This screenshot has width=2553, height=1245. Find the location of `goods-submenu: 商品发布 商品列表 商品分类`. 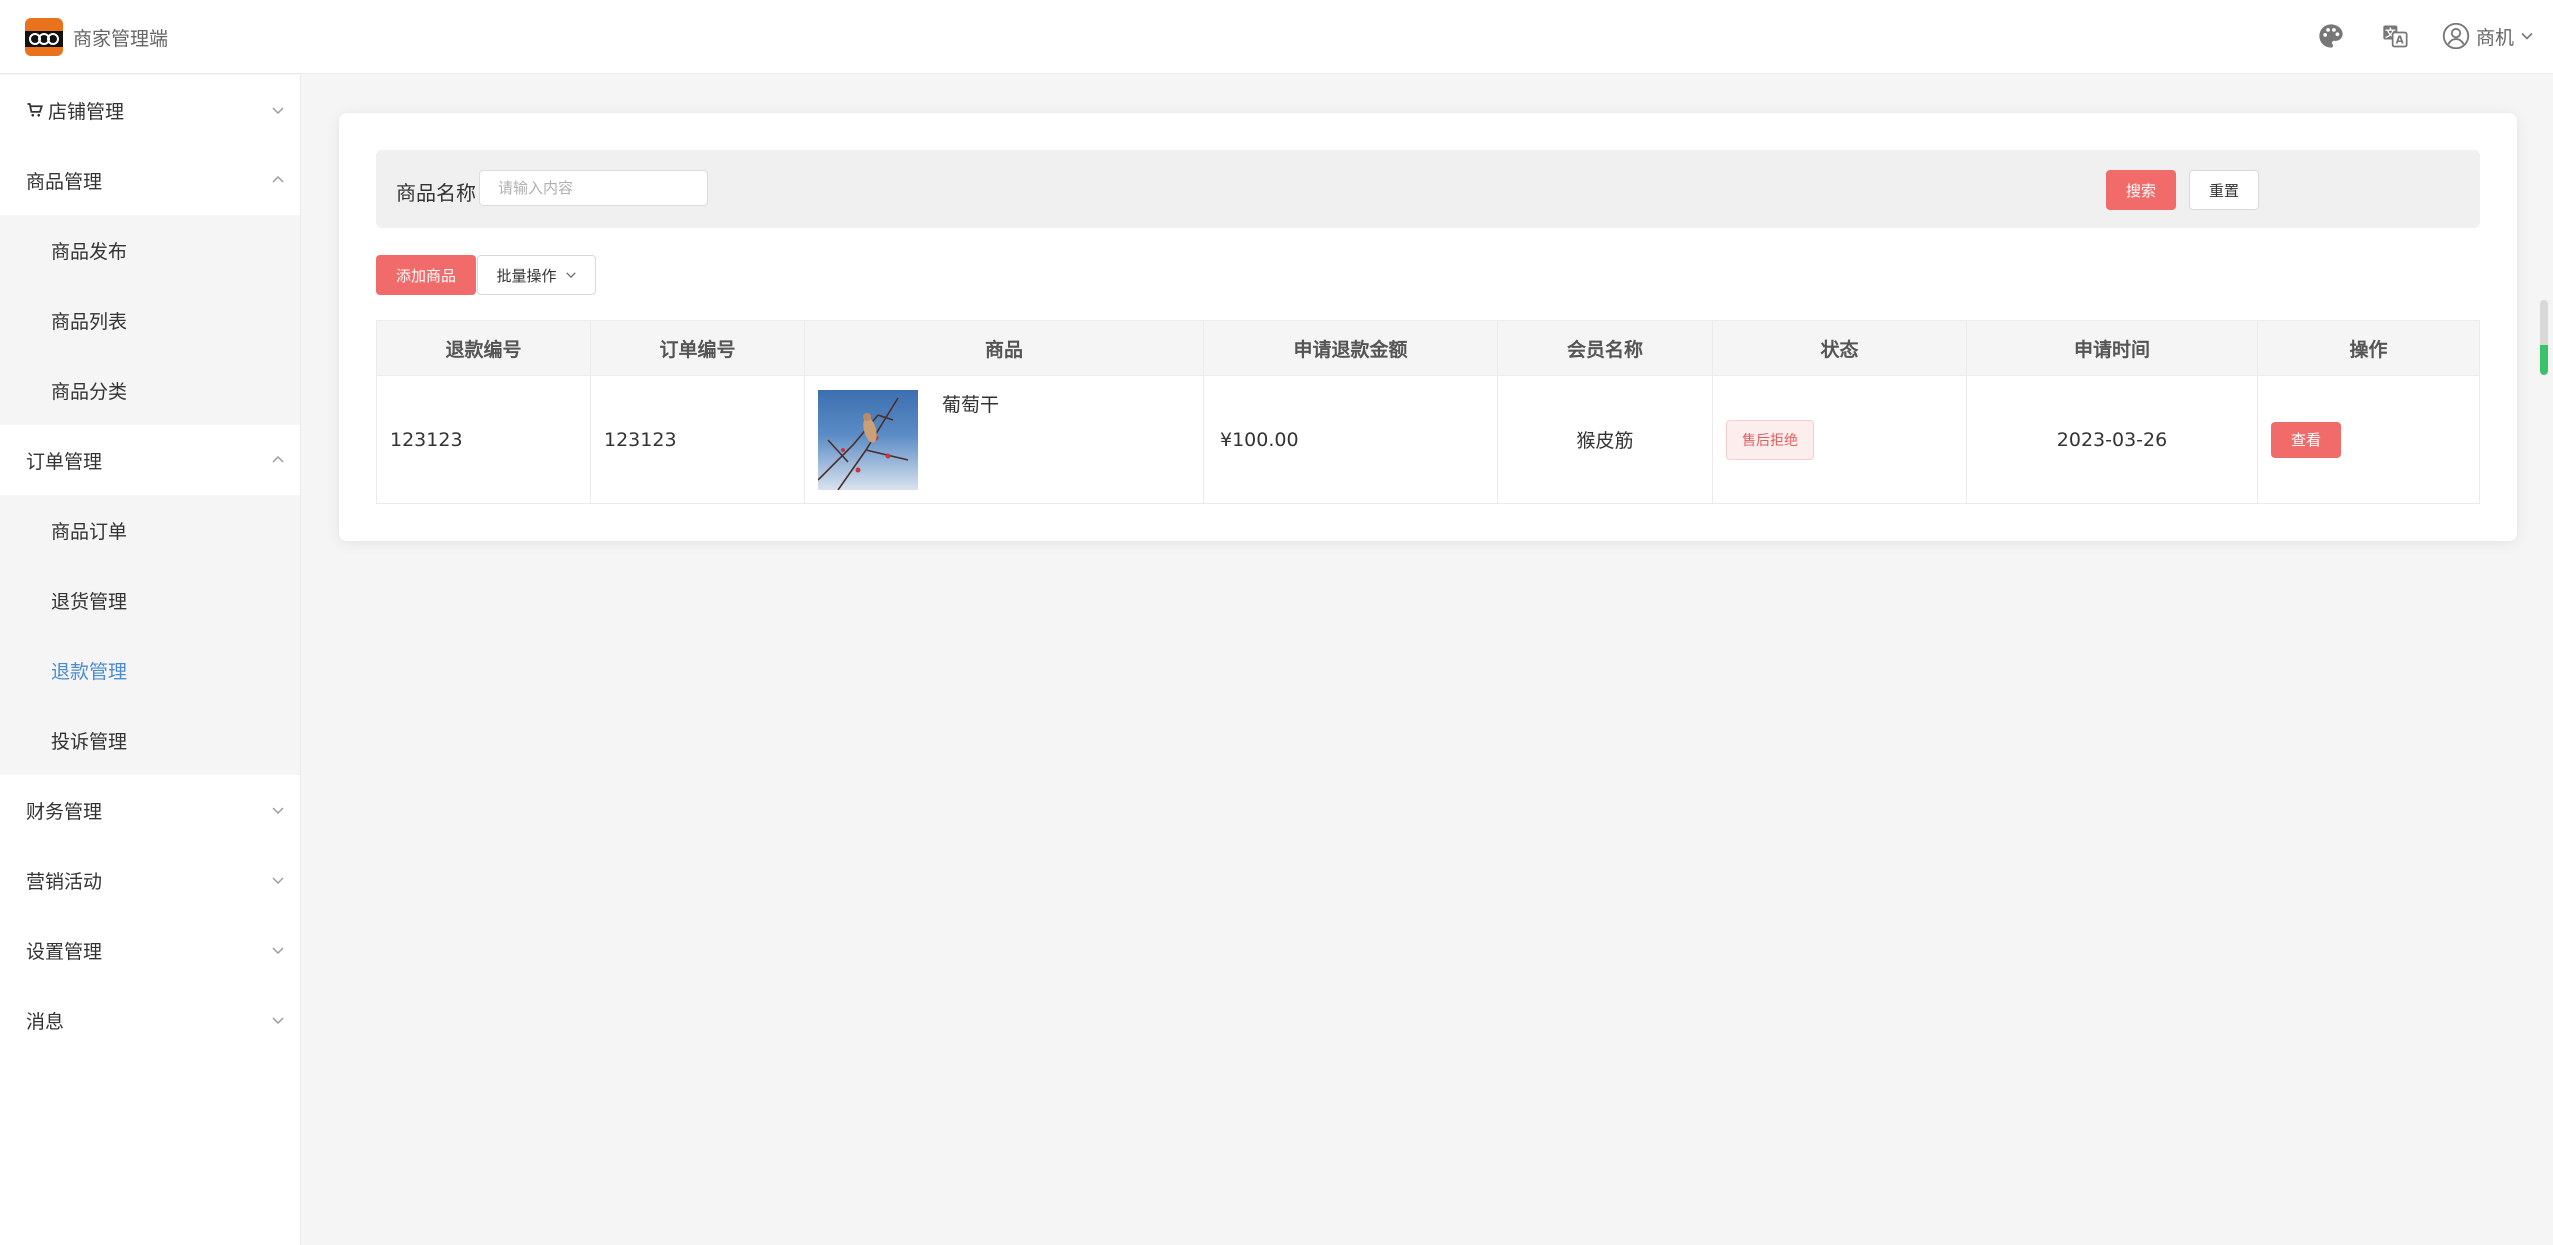

goods-submenu: 商品发布 商品列表 商品分类 is located at coordinates (150, 320).